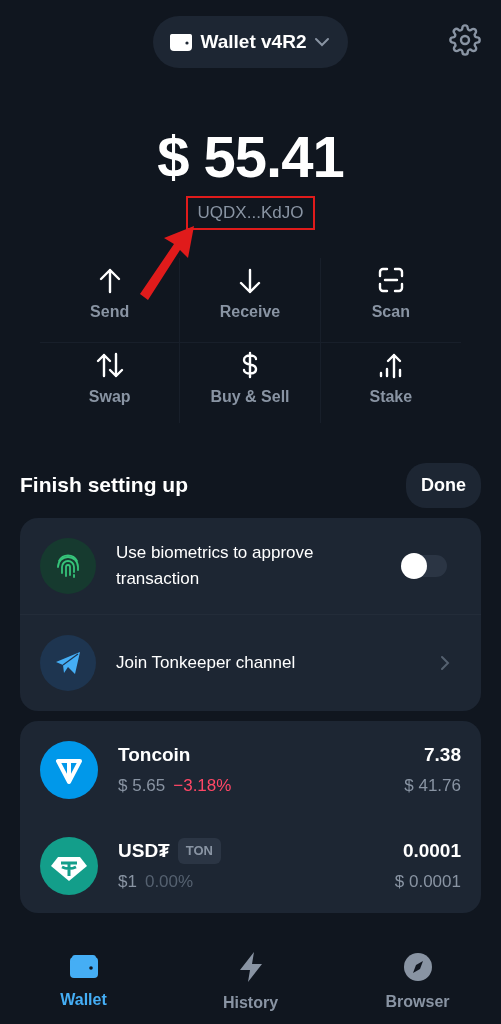 The image size is (501, 1024). I want to click on action-button: Receive, so click(250, 311).